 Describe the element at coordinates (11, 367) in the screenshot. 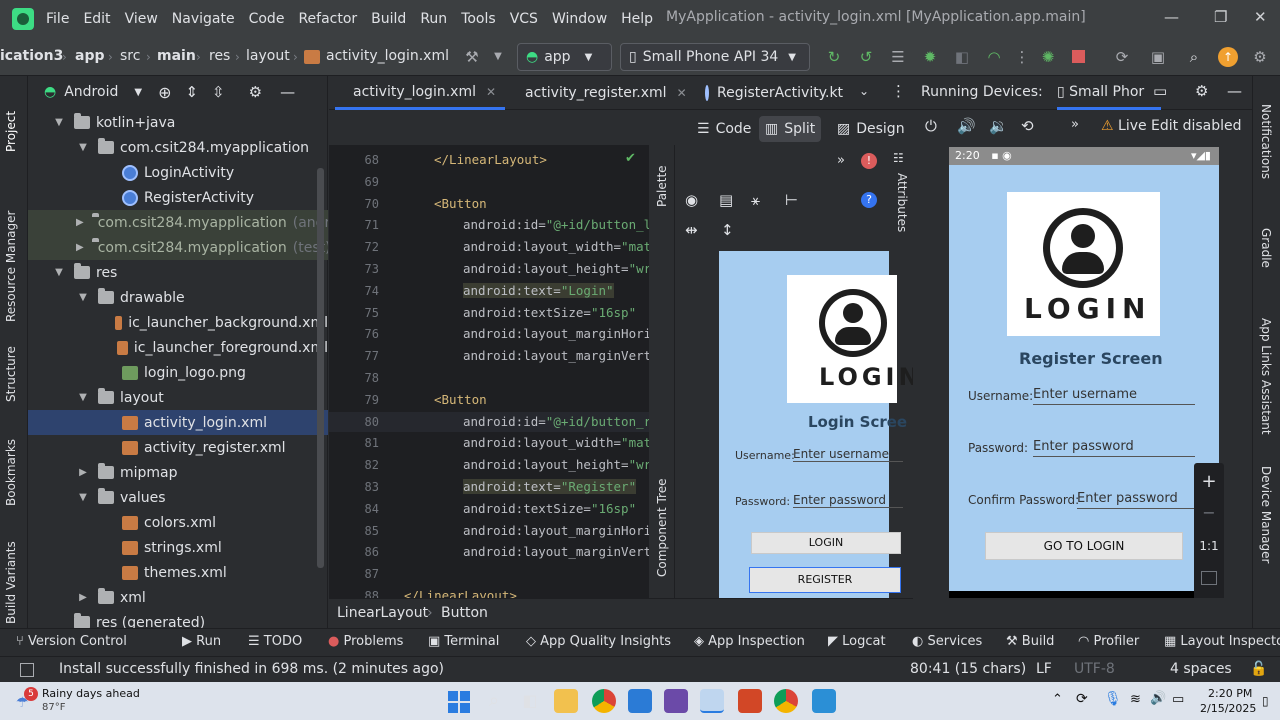

I see `structure-tool-button: Structure` at that location.